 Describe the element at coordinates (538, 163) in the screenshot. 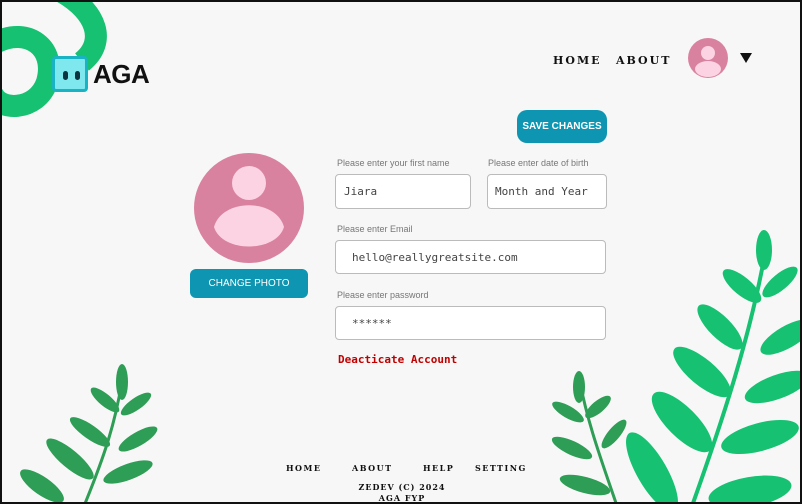

I see `birth-date-label: Please enter date of birth` at that location.